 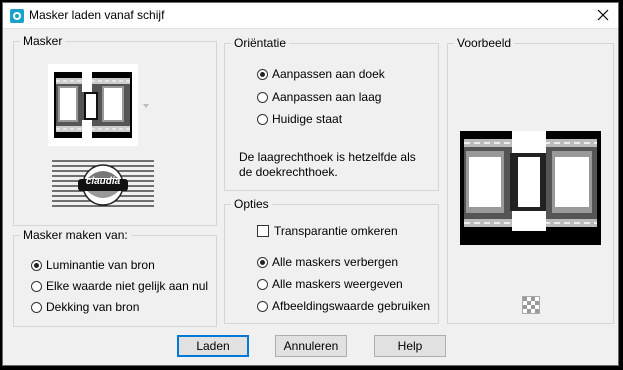 What do you see at coordinates (484, 43) in the screenshot?
I see `voorbeeld-group-label: Voorbeeld` at bounding box center [484, 43].